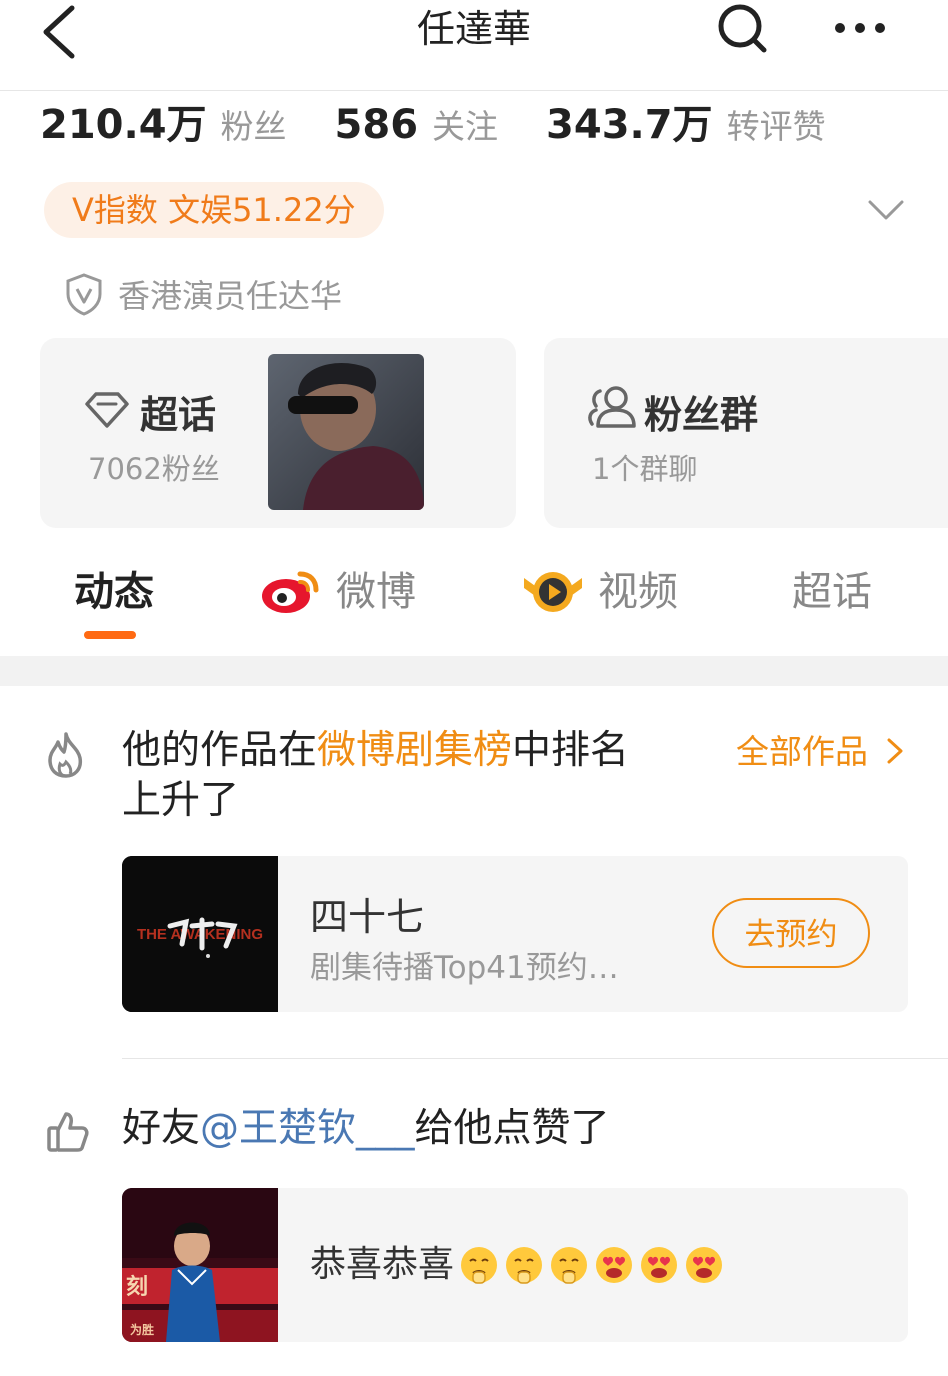 The width and height of the screenshot is (948, 1376). Describe the element at coordinates (535, 1058) in the screenshot. I see `feed-separator` at that location.